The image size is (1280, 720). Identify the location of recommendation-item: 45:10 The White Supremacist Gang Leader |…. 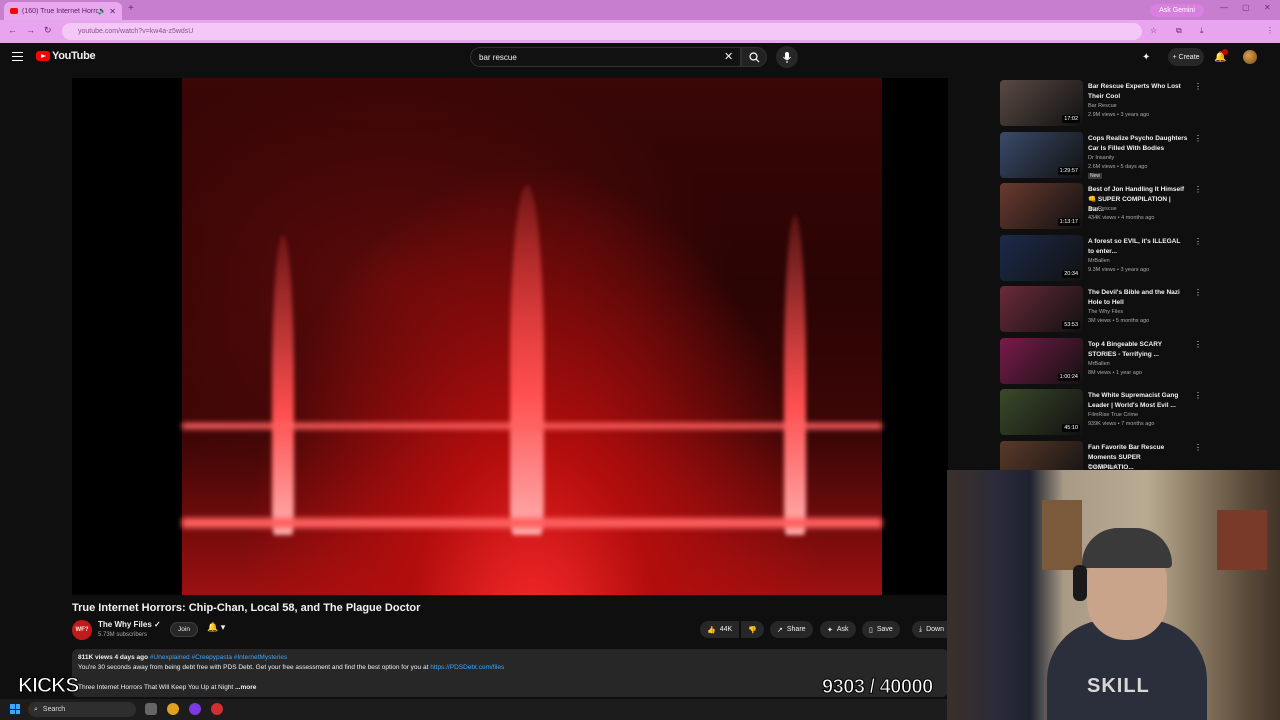
(1101, 413).